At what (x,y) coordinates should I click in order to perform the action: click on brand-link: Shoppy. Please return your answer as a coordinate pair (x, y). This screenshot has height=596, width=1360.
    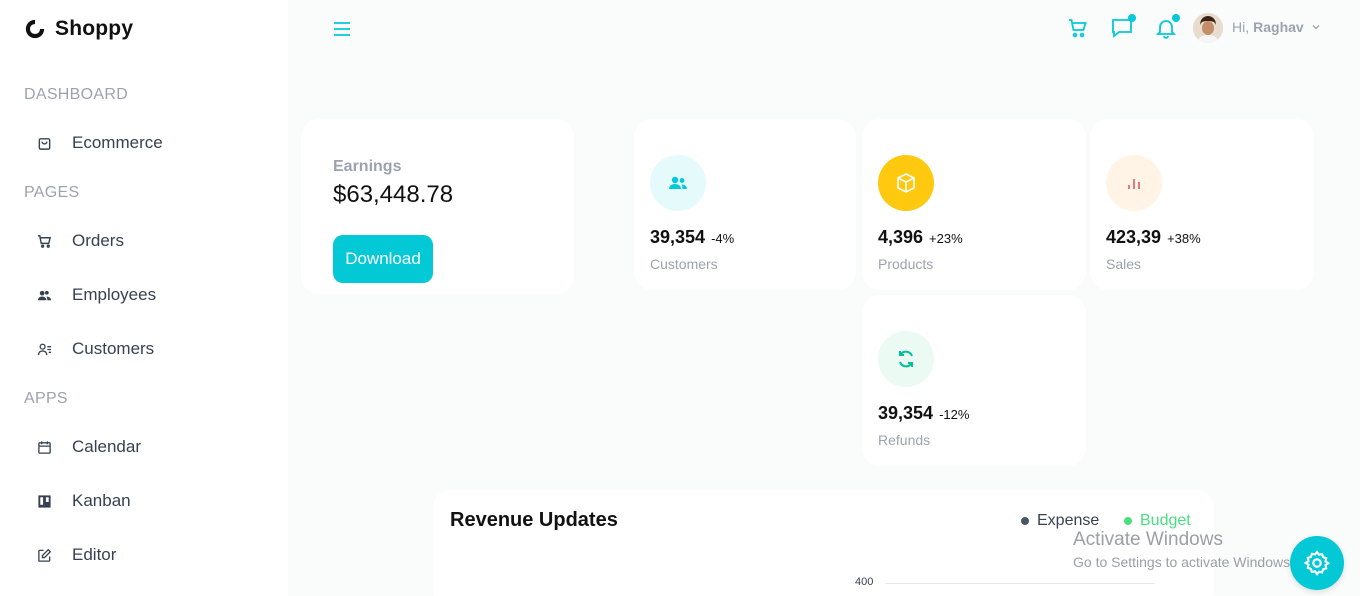
    Looking at the image, I should click on (78, 29).